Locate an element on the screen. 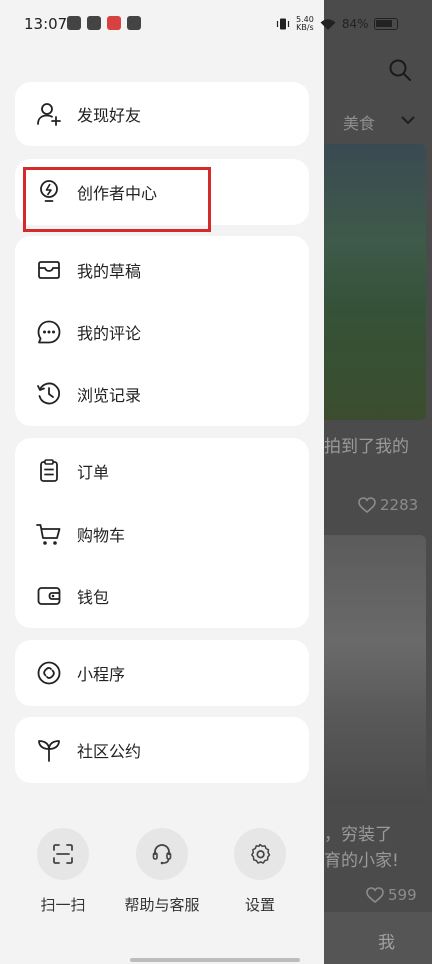 The height and width of the screenshot is (964, 432). menu-item-label: 小程序 is located at coordinates (101, 674).